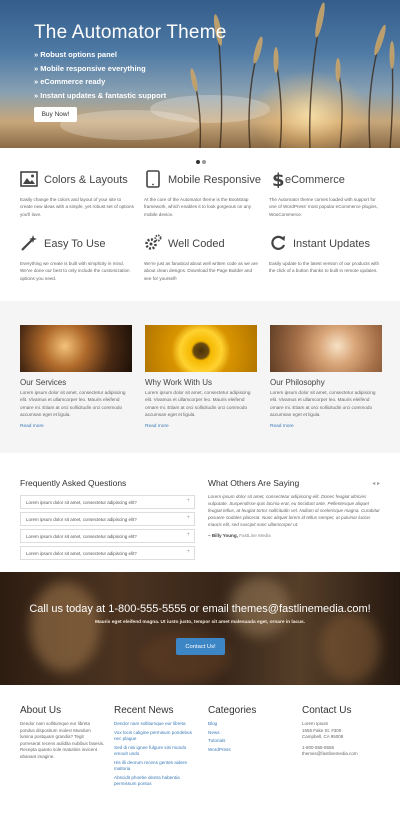 The image size is (400, 822). I want to click on services-photo, so click(76, 348).